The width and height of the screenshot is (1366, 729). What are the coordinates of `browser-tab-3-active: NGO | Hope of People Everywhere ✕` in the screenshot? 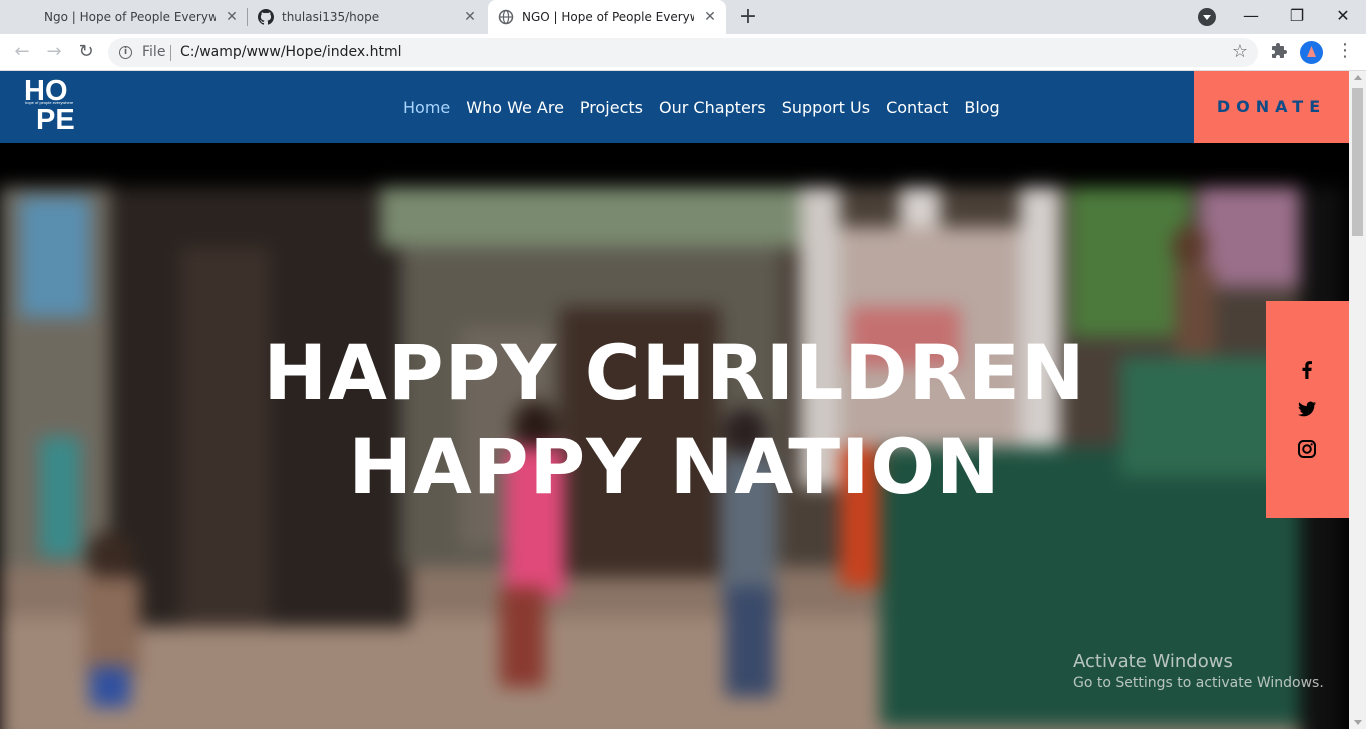 It's located at (607, 17).